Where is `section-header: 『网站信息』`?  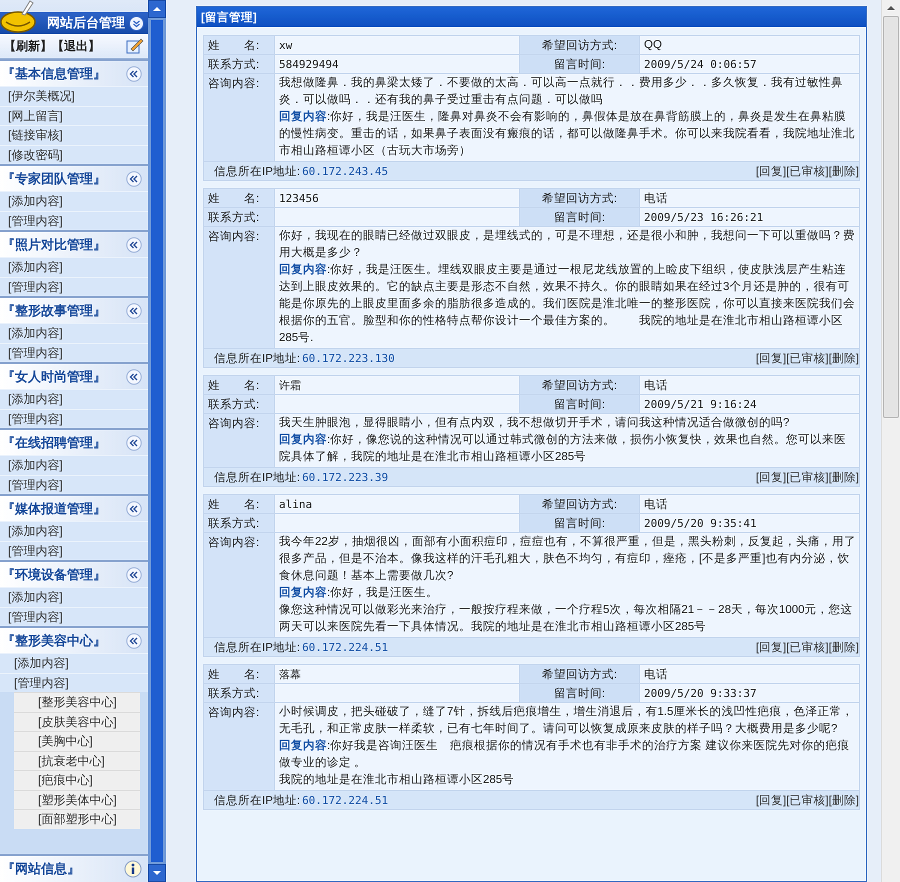 section-header: 『网站信息』 is located at coordinates (74, 868).